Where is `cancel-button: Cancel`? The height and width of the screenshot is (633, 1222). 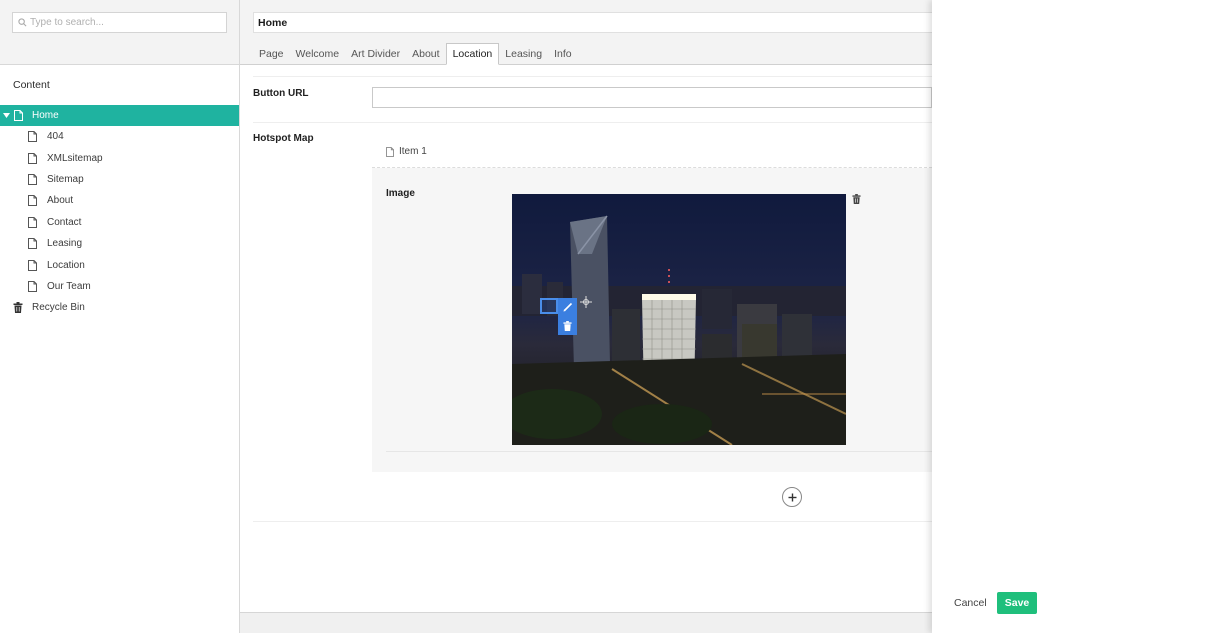
cancel-button: Cancel is located at coordinates (970, 603).